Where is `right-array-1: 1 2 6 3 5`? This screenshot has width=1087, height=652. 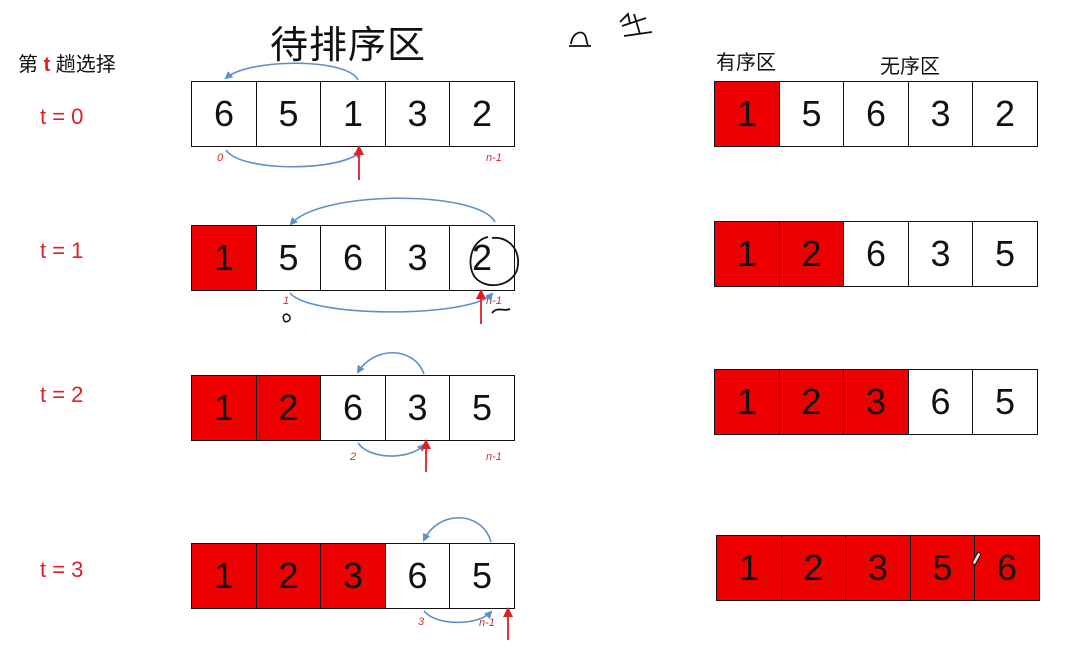
right-array-1: 1 2 6 3 5 is located at coordinates (876, 254).